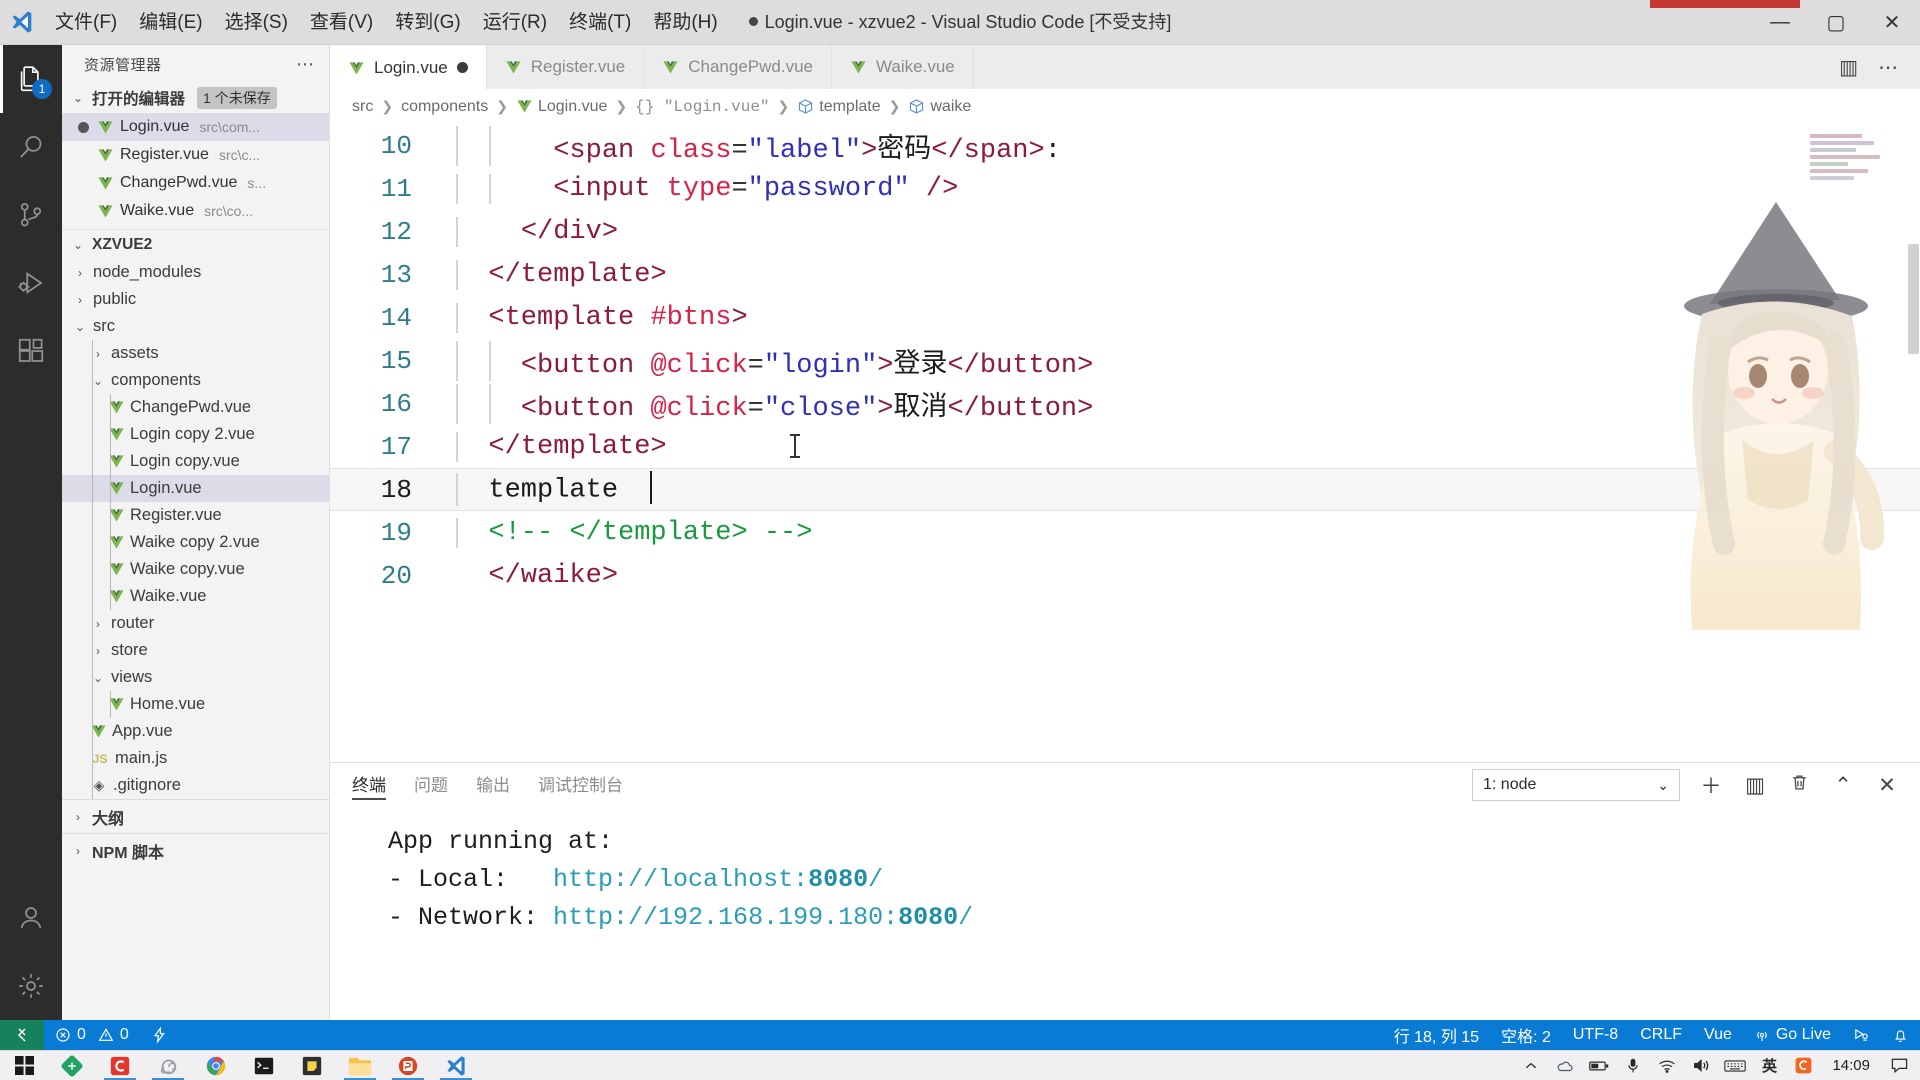 This screenshot has width=1920, height=1080. What do you see at coordinates (1780, 22) in the screenshot?
I see `minimize-button: —` at bounding box center [1780, 22].